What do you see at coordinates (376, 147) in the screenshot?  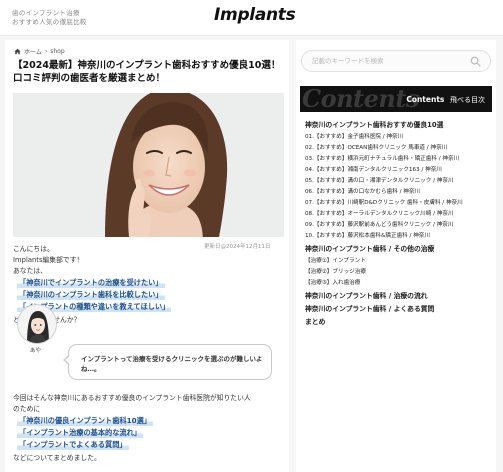 I see `toc-item-02: 02.【おすすめ】OCEAN歯科クリニック 馬車道 / 神奈川` at bounding box center [376, 147].